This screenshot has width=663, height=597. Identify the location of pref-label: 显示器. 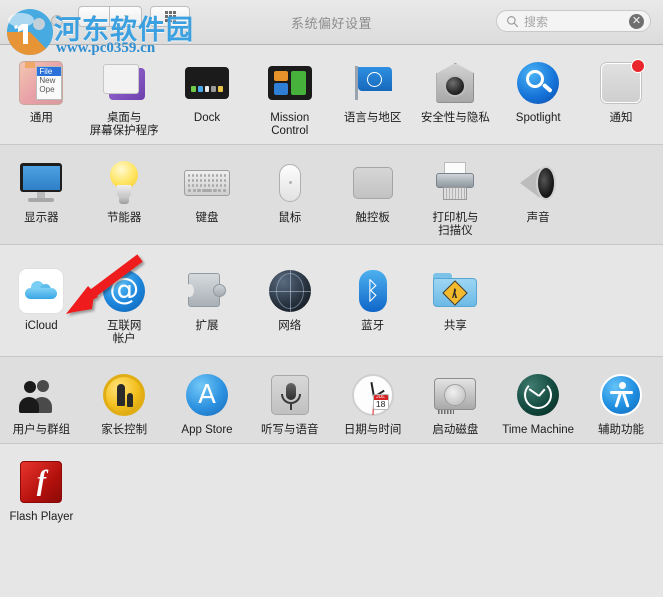
(41, 218).